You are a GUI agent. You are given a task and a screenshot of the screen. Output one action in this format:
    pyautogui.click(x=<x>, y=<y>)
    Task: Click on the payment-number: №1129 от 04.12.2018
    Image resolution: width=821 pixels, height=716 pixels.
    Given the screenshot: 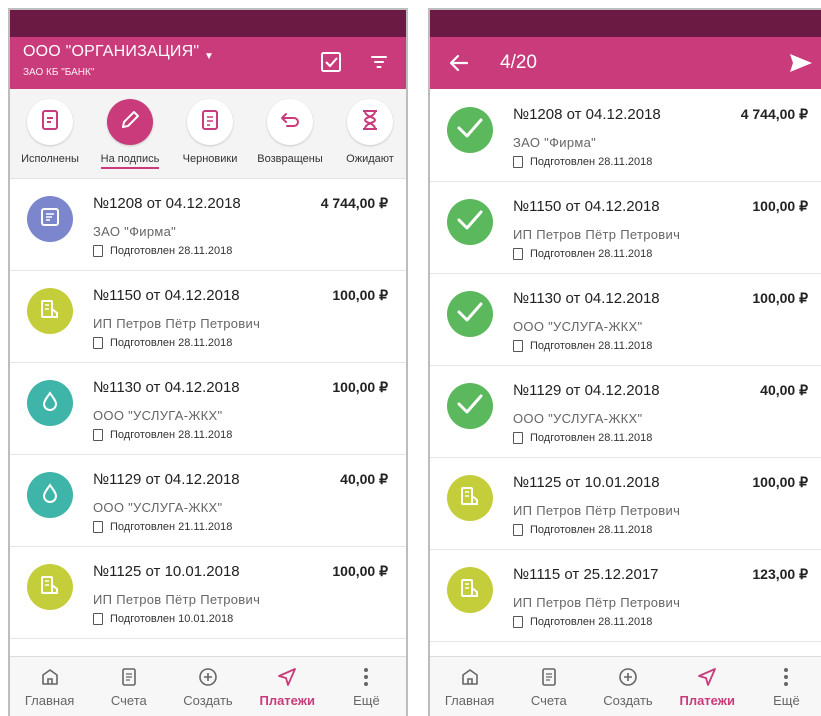 What is the action you would take?
    pyautogui.click(x=586, y=390)
    